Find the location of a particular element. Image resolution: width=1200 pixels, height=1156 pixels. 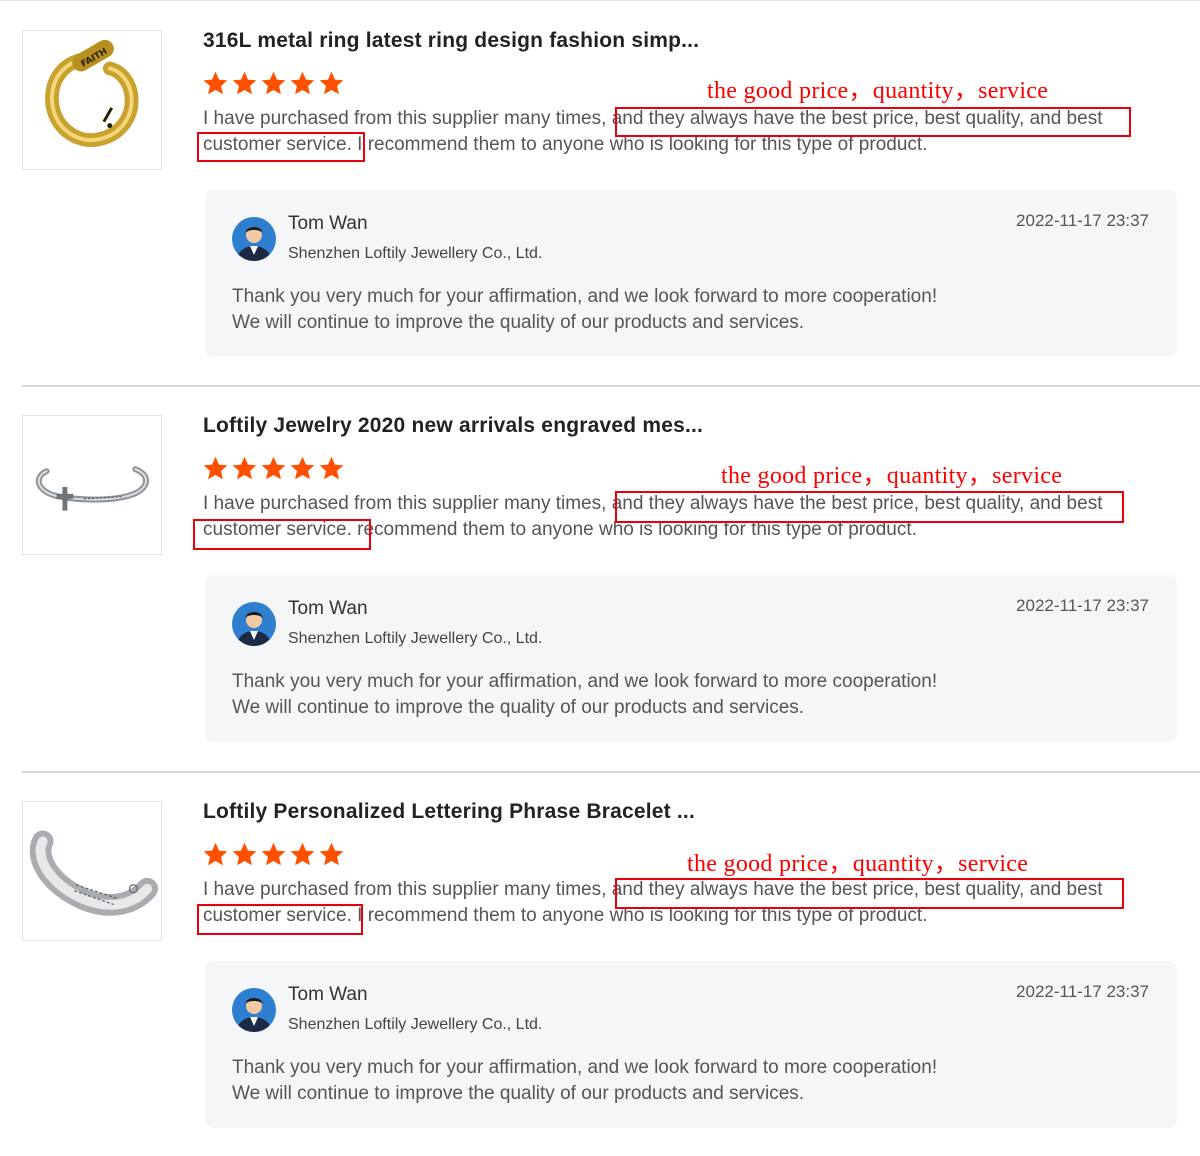

engraved-cuff-image is located at coordinates (92, 871).